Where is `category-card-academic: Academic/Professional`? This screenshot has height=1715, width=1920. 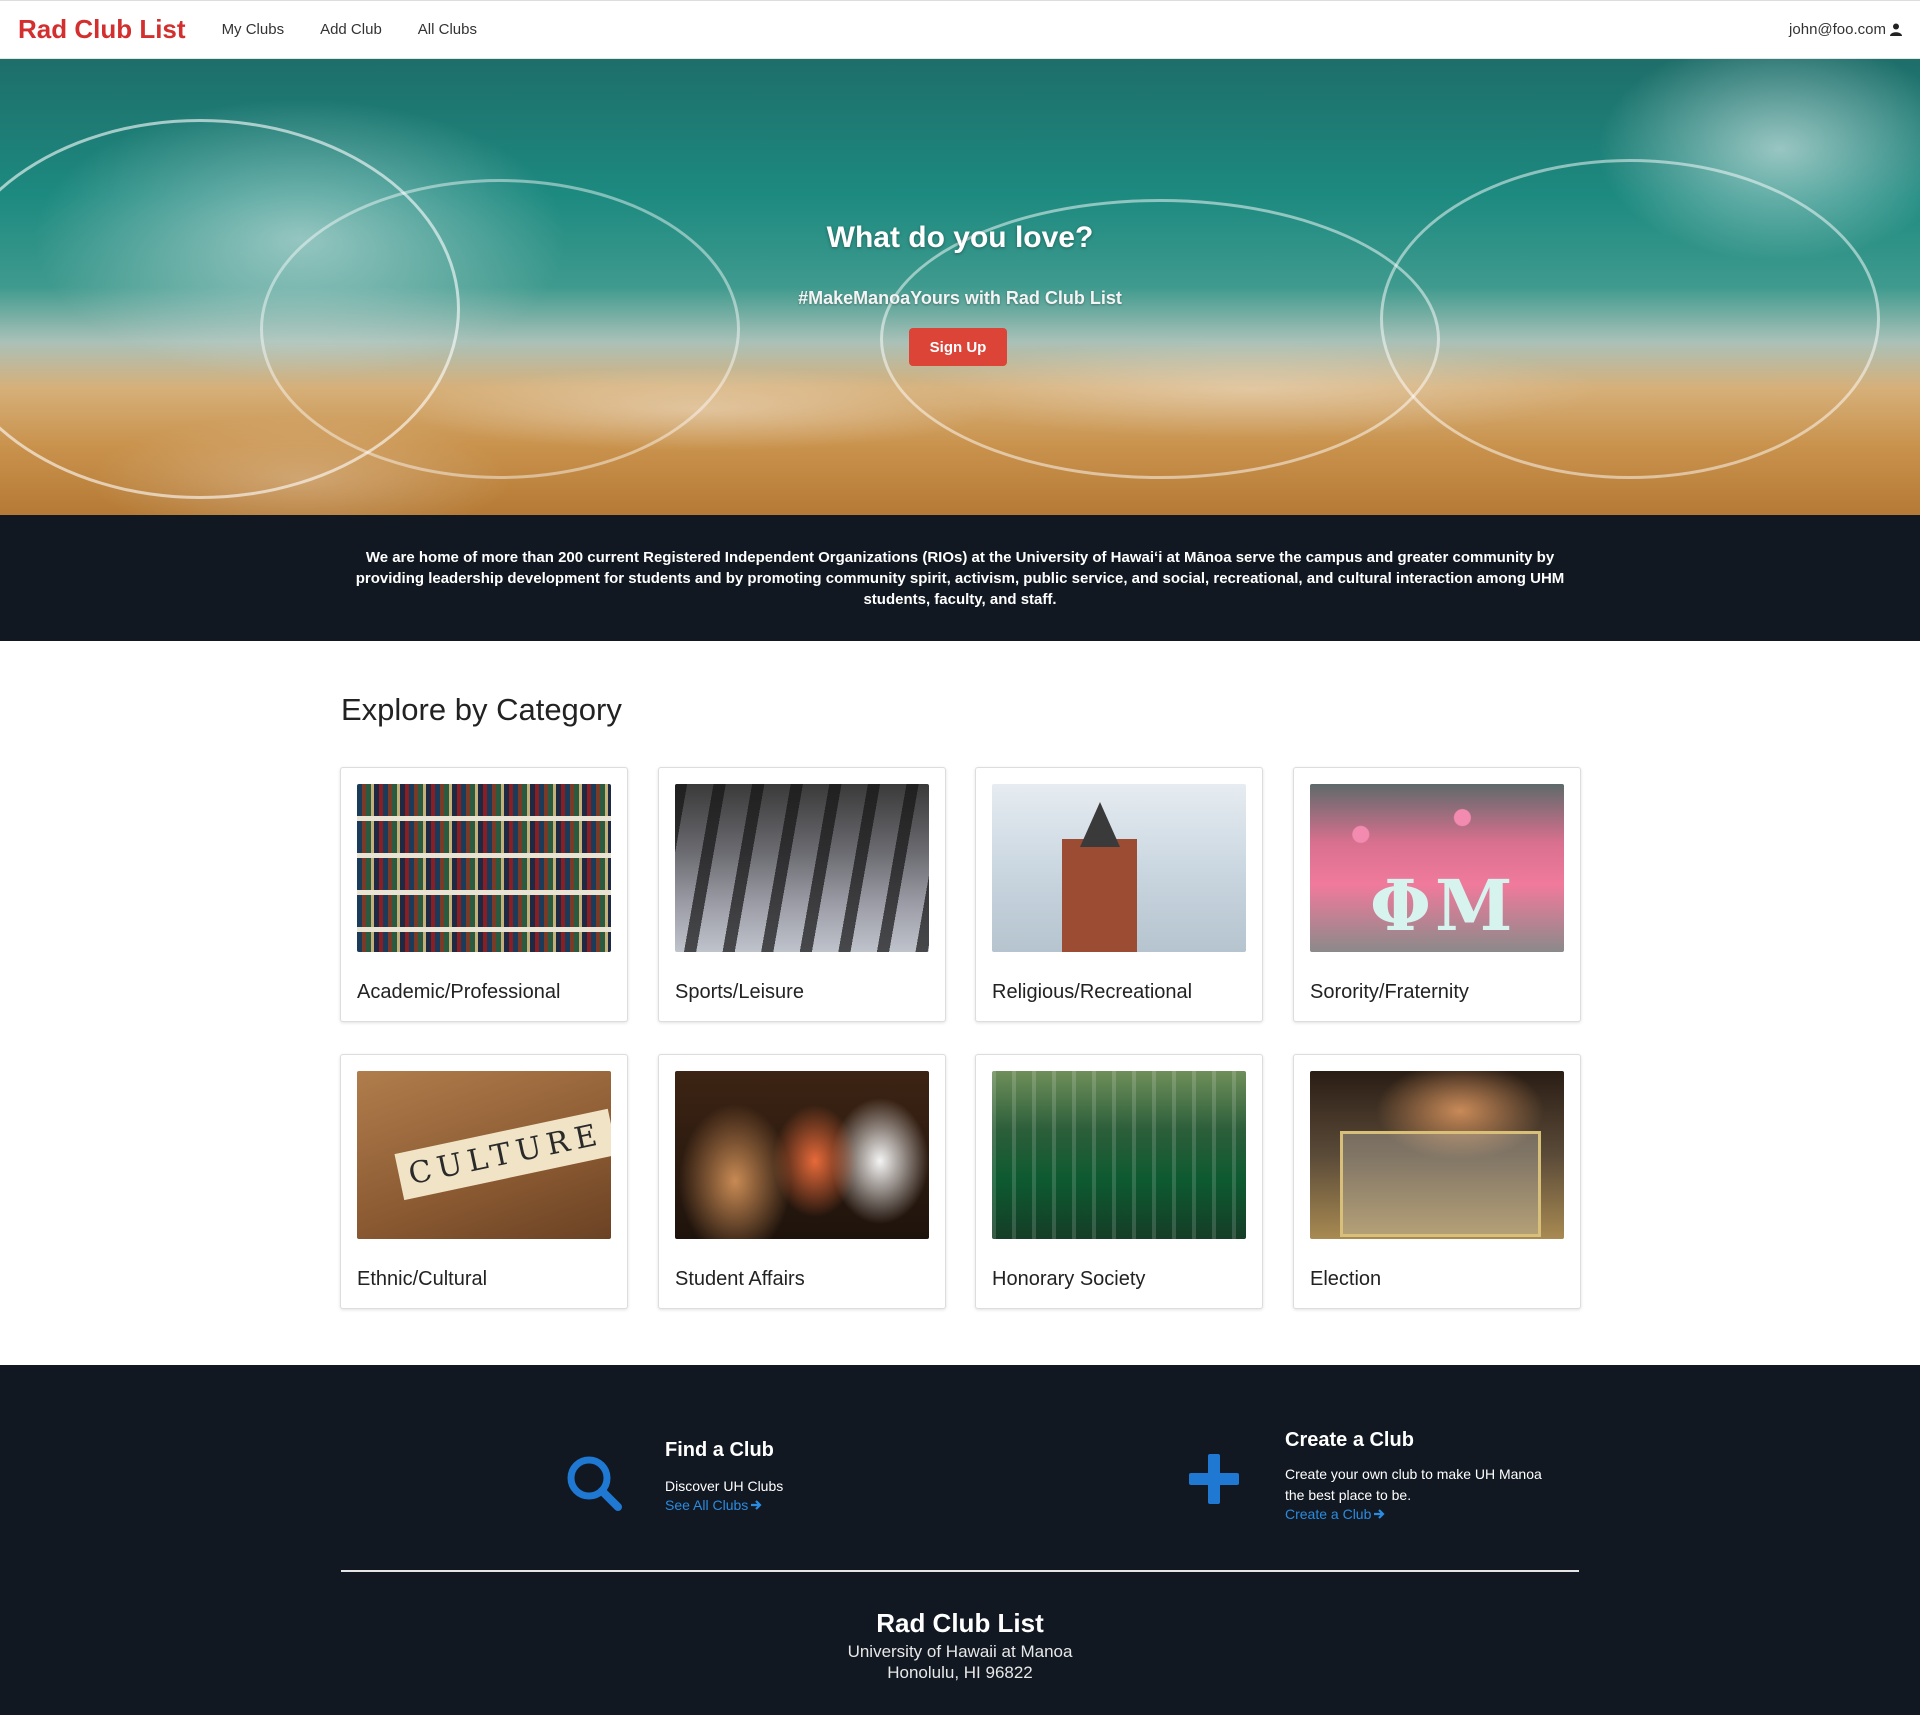
category-card-academic: Academic/Professional is located at coordinates (484, 894).